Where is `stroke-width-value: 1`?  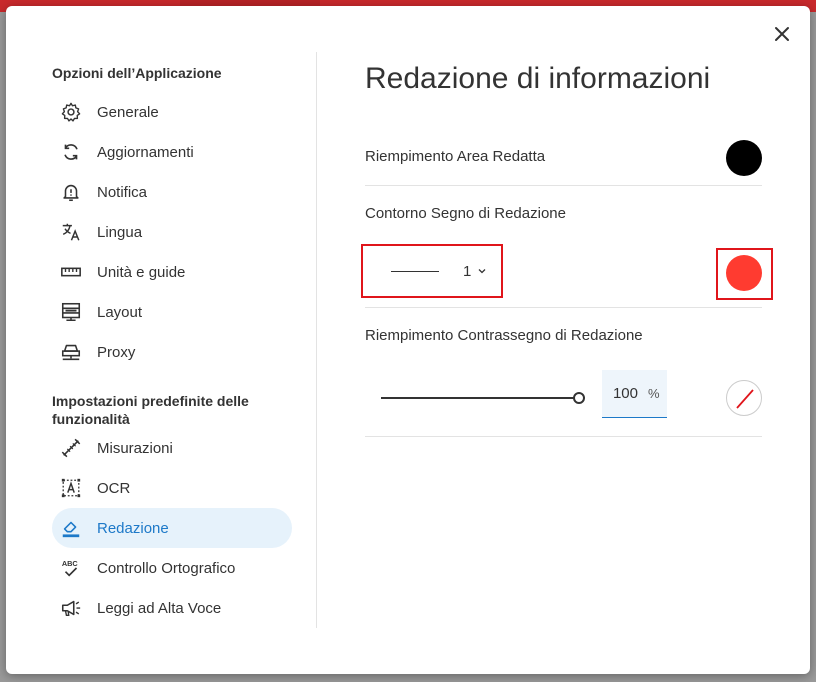
stroke-width-value: 1 is located at coordinates (467, 271).